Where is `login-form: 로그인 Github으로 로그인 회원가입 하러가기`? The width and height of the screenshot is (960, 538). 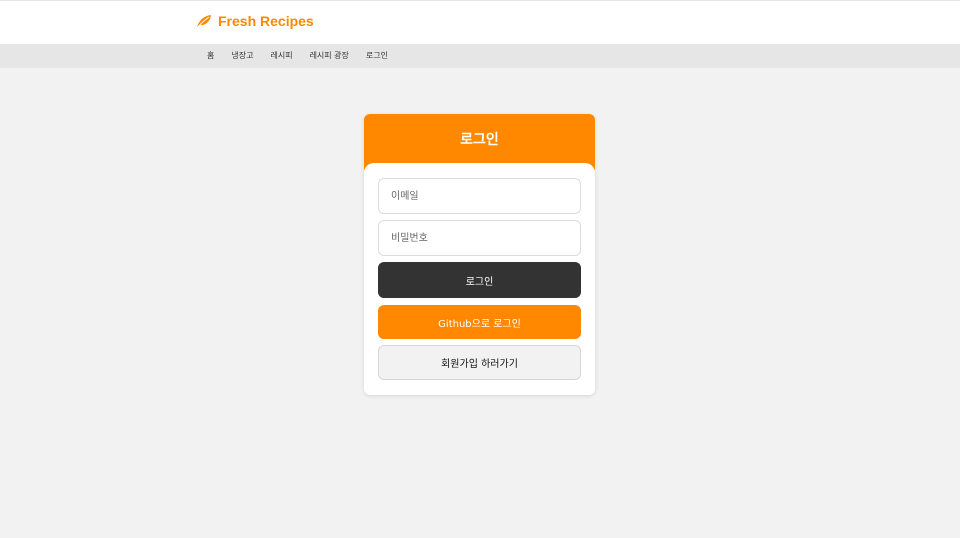 login-form: 로그인 Github으로 로그인 회원가입 하러가기 is located at coordinates (479, 279).